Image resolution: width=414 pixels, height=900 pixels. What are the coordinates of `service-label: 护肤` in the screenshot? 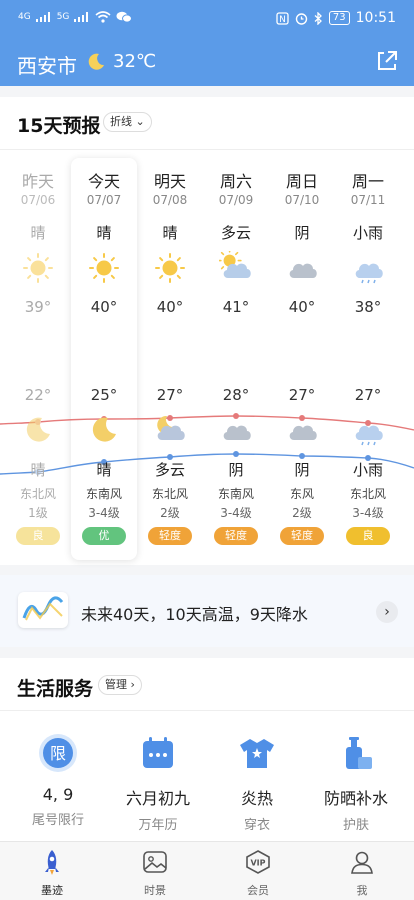 It's located at (355, 825).